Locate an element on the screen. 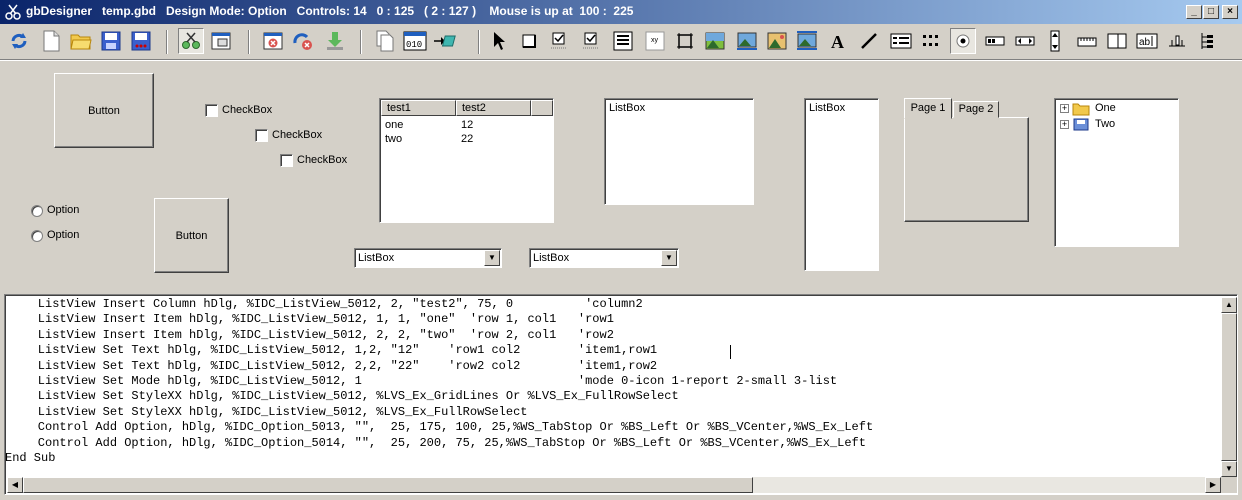 The height and width of the screenshot is (500, 1242). listbox-1-item: ListBox is located at coordinates (627, 108).